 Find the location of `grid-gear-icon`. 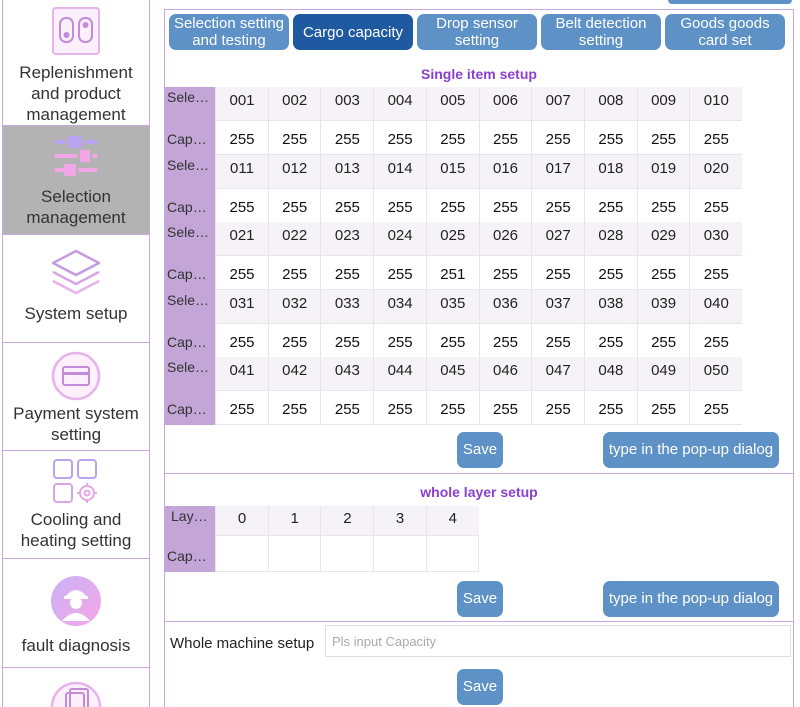

grid-gear-icon is located at coordinates (76, 480).